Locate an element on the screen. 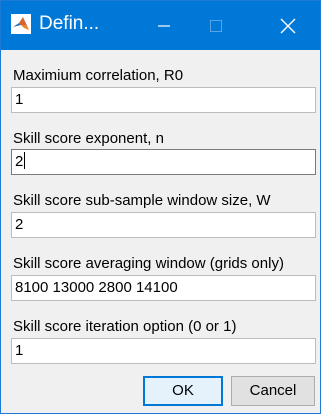 Image resolution: width=321 pixels, height=414 pixels. averaging-window-input: 8100 13000 2800 14100 is located at coordinates (163, 288).